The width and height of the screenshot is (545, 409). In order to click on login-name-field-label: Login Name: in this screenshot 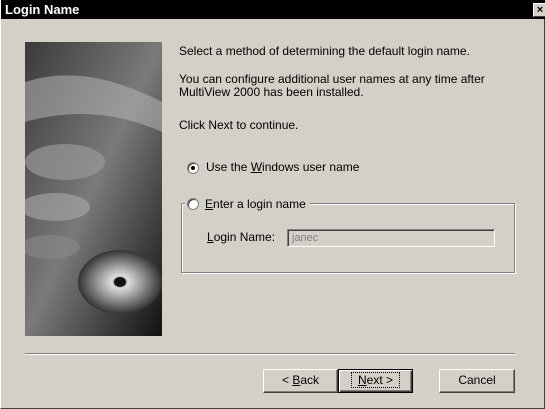, I will do `click(241, 237)`.